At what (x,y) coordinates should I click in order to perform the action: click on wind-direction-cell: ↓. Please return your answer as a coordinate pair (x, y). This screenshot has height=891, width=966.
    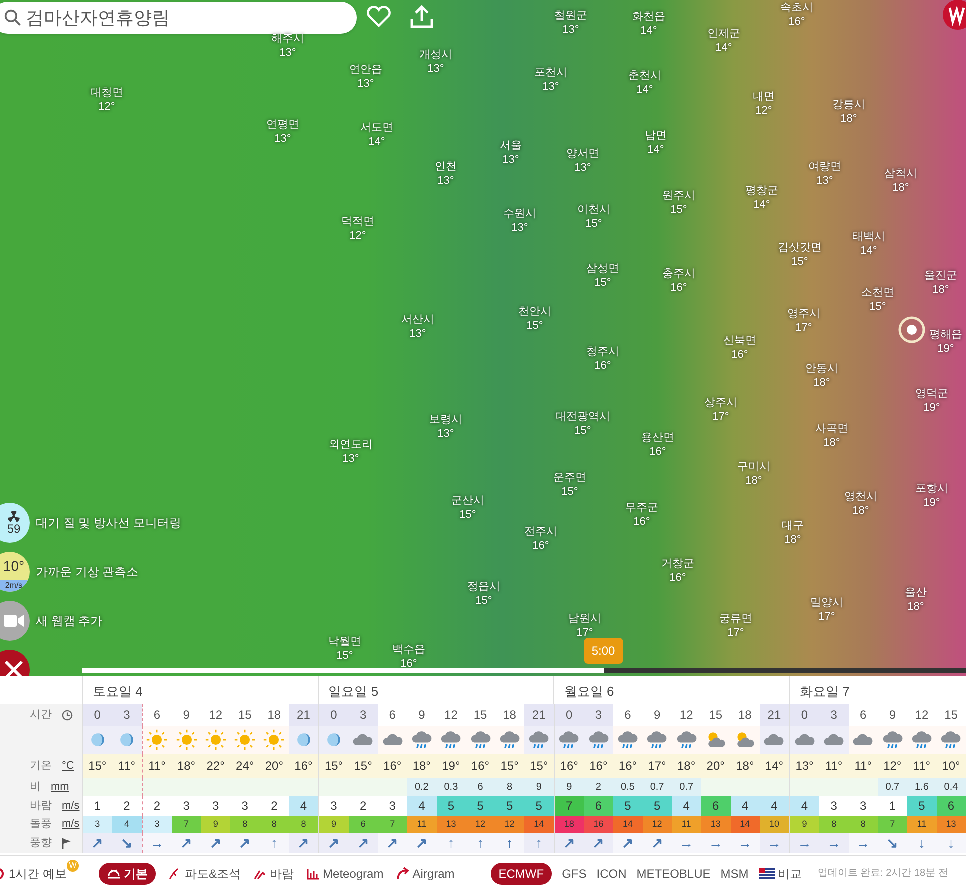
    Looking at the image, I should click on (922, 843).